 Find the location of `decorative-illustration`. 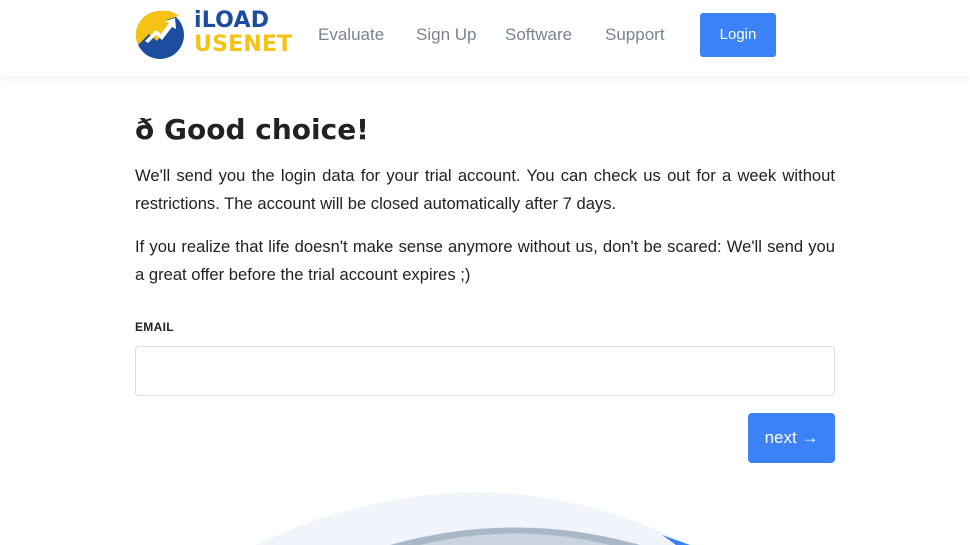

decorative-illustration is located at coordinates (472, 518).